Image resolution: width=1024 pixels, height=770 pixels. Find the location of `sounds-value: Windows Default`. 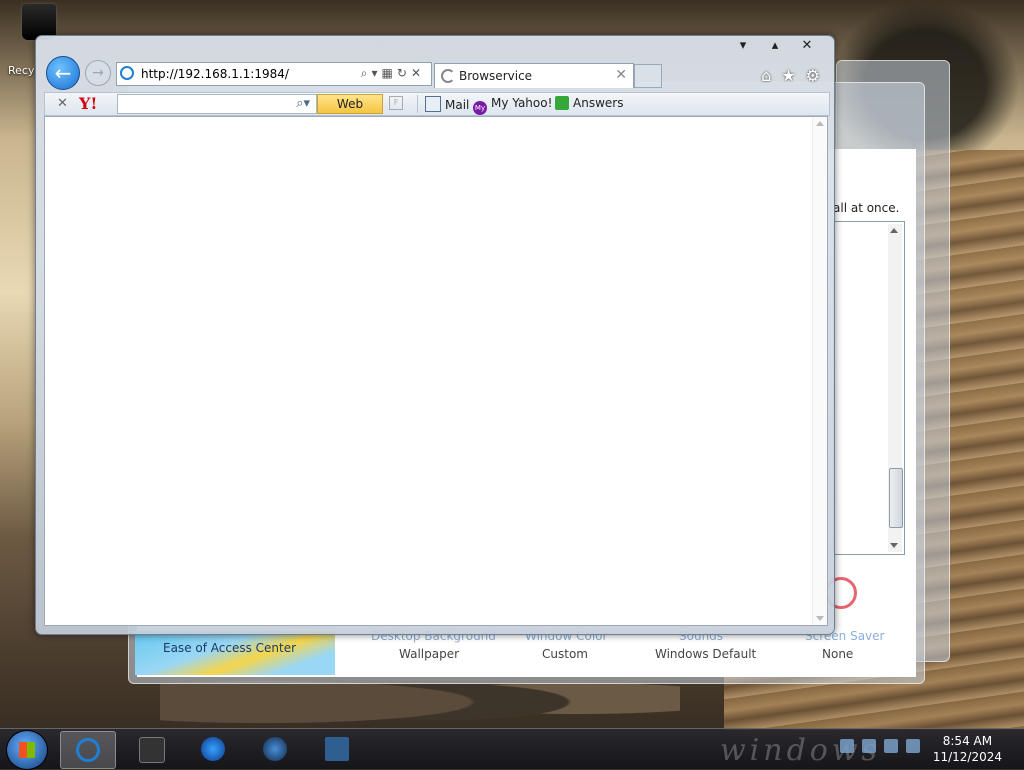

sounds-value: Windows Default is located at coordinates (706, 654).